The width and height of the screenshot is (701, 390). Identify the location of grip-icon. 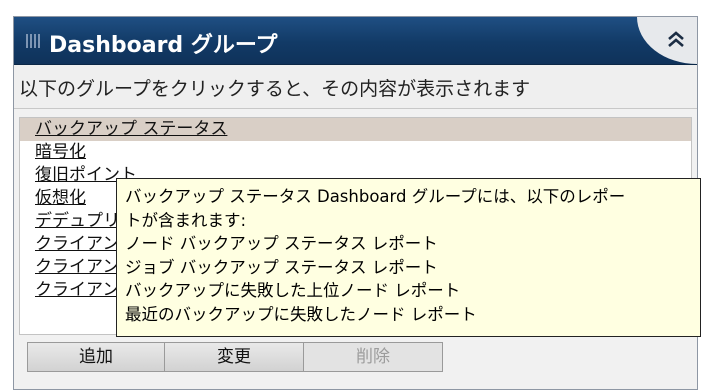
(33, 41).